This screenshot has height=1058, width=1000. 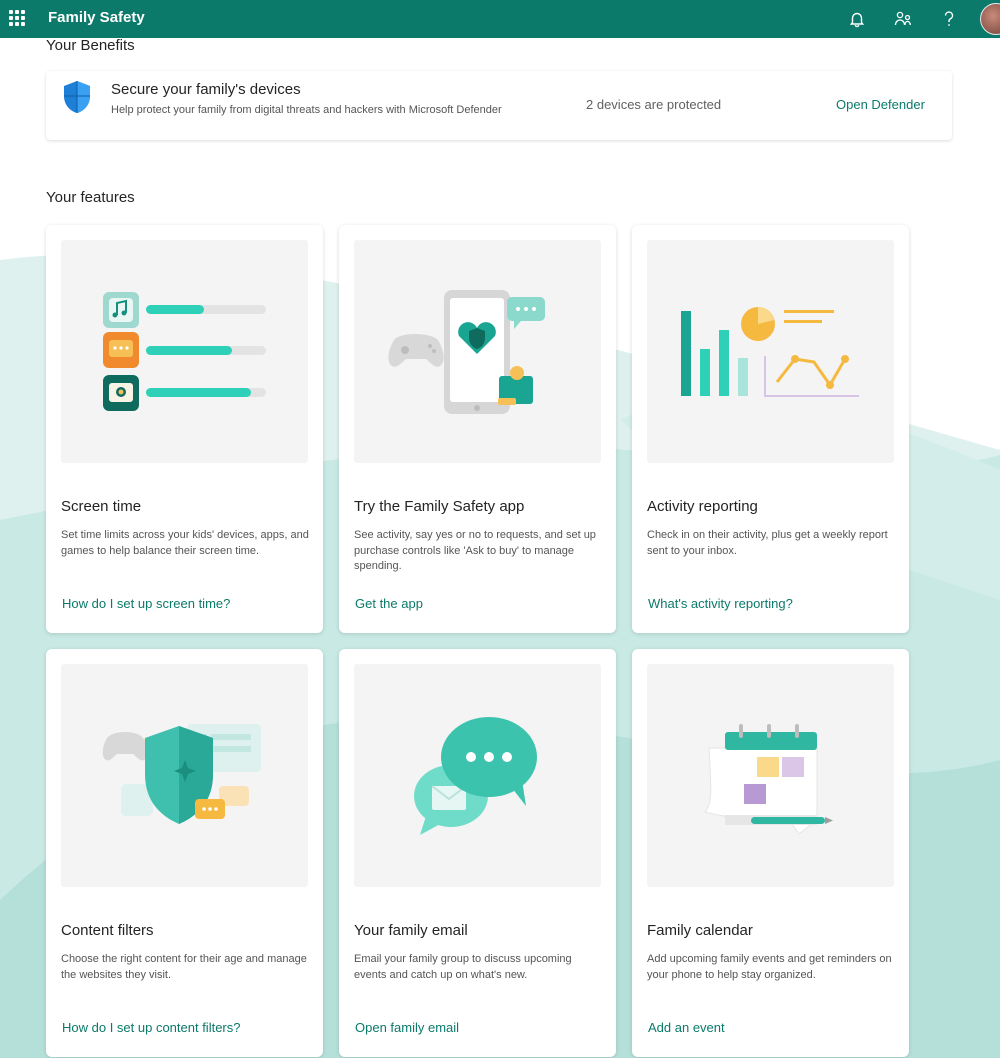 What do you see at coordinates (184, 351) in the screenshot?
I see `screen-time-illustration` at bounding box center [184, 351].